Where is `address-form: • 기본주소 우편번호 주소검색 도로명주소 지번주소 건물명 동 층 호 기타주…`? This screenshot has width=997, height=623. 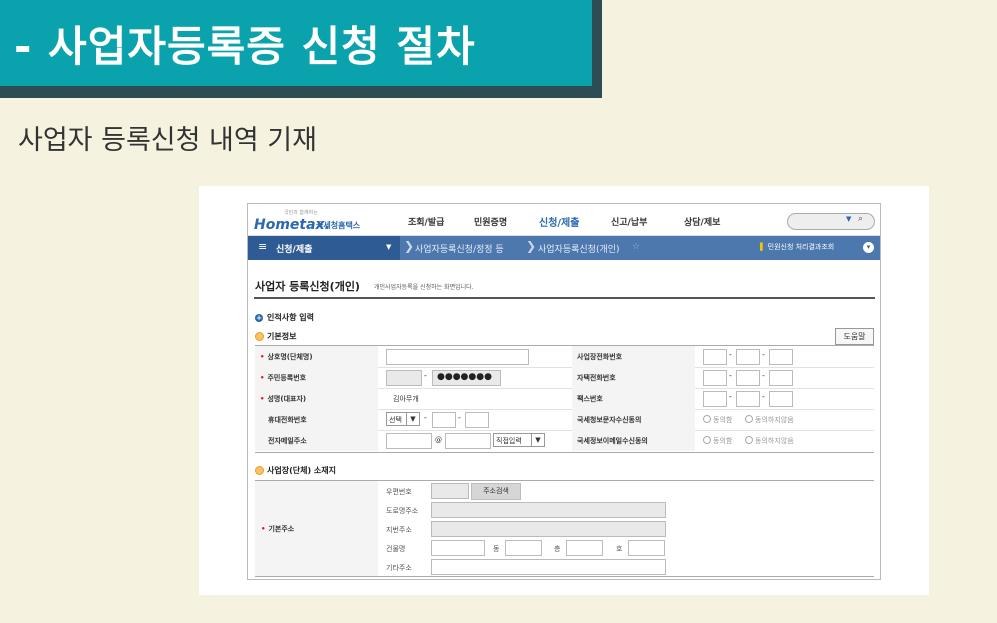 address-form: • 기본주소 우편번호 주소검색 도로명주소 지번주소 건물명 동 층 호 기타주… is located at coordinates (564, 528).